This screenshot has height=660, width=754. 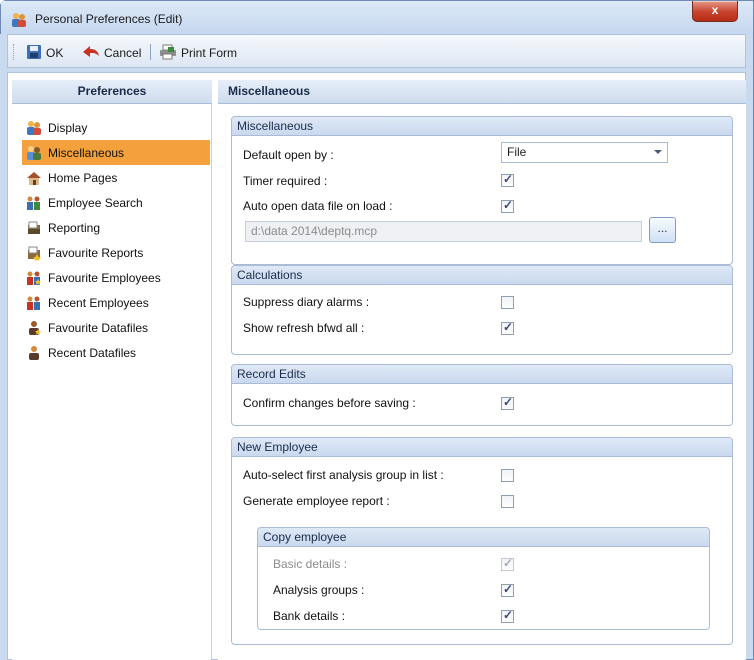 What do you see at coordinates (316, 501) in the screenshot?
I see `generate-report-label: Generate employee report :` at bounding box center [316, 501].